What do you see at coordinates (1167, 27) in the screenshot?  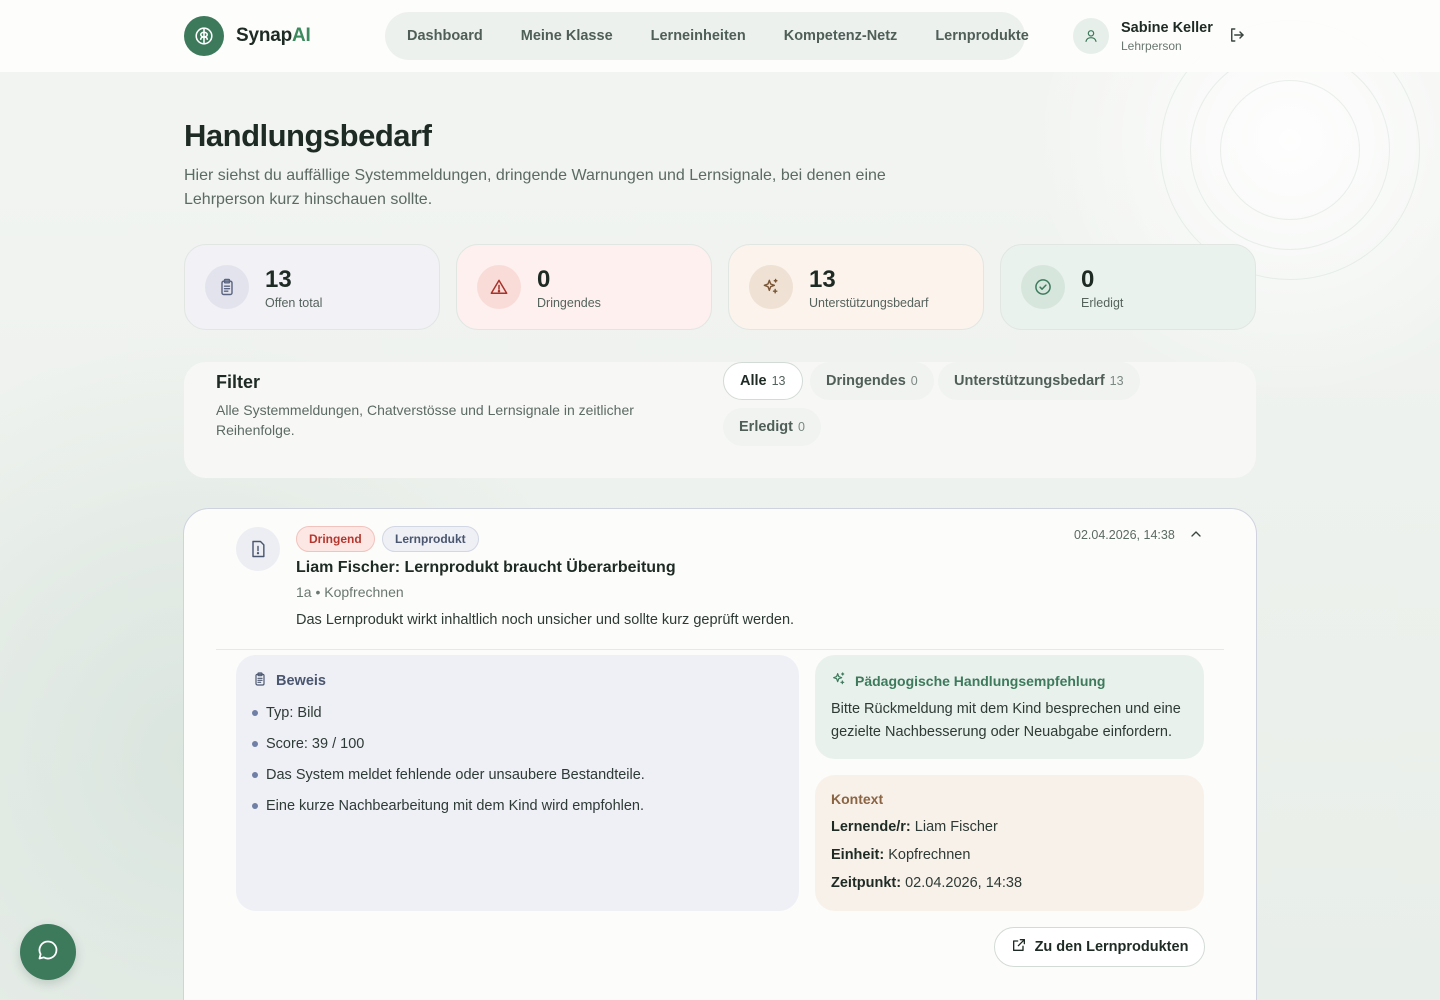 I see `user-name: Sabine Keller` at bounding box center [1167, 27].